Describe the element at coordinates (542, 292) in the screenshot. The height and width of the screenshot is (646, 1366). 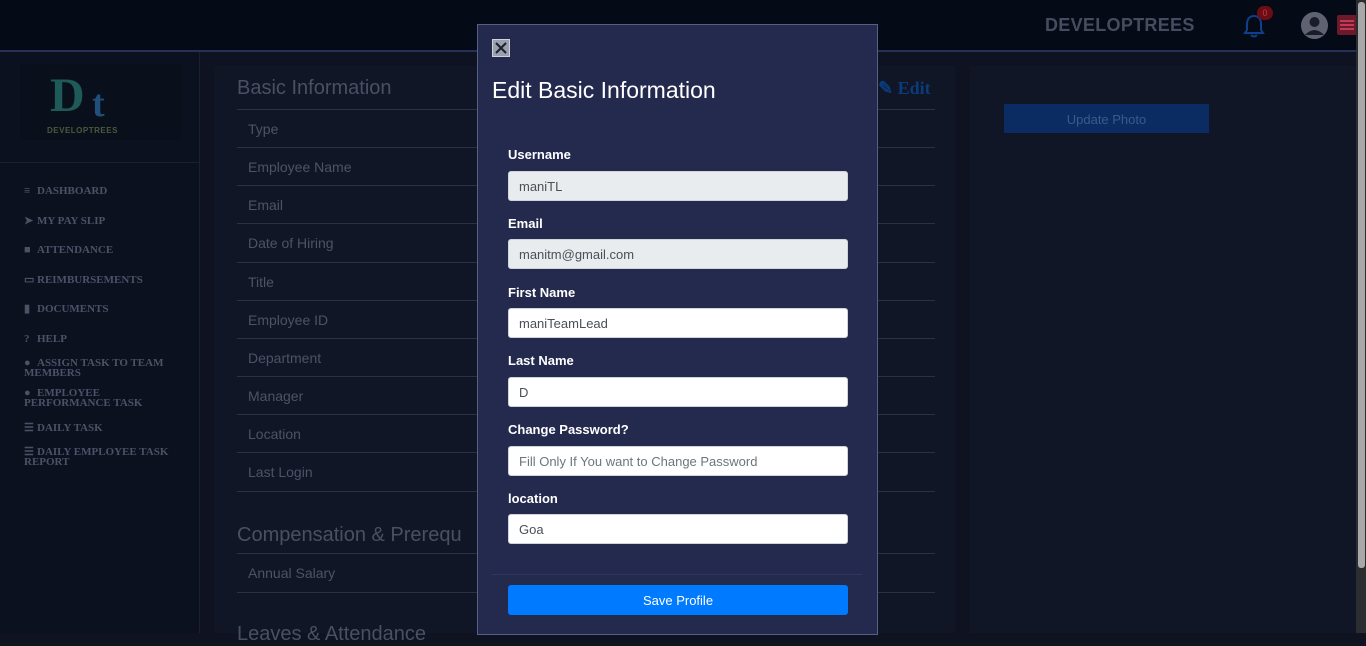
I see `first-name-label: First Name` at that location.